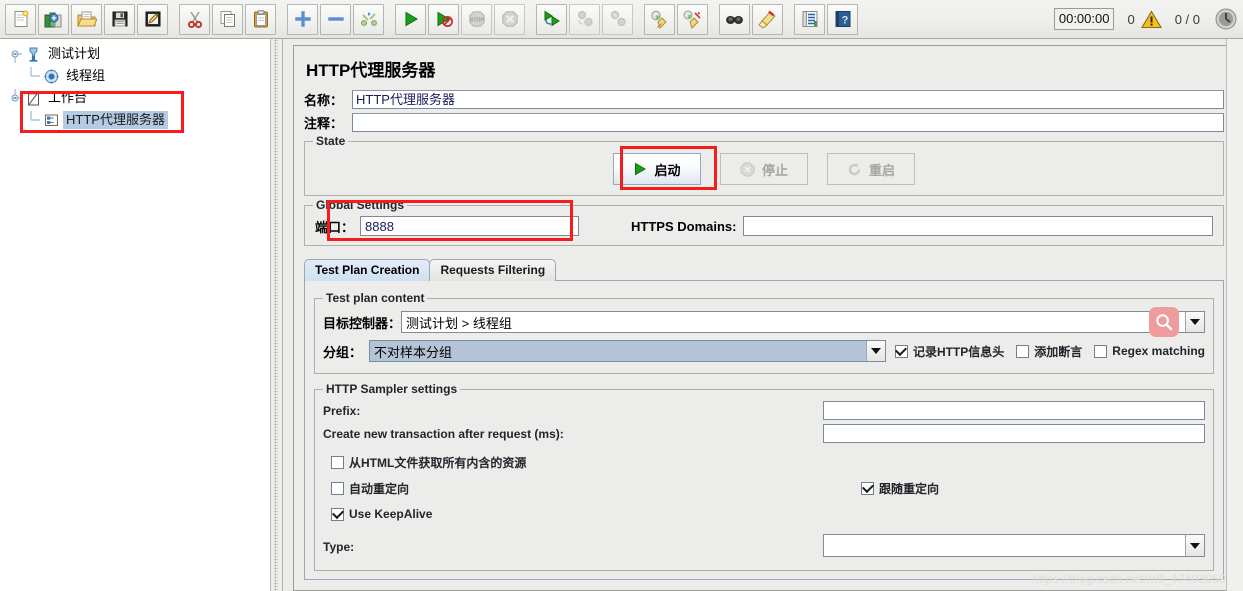 Image resolution: width=1243 pixels, height=591 pixels. Describe the element at coordinates (86, 75) in the screenshot. I see `tree-item-label: 线程组` at that location.